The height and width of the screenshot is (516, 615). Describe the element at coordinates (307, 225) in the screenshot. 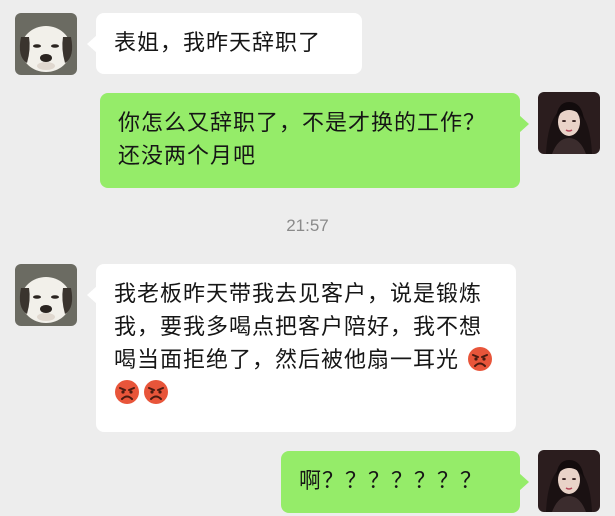

I see `chat-timestamp: 21:57` at that location.